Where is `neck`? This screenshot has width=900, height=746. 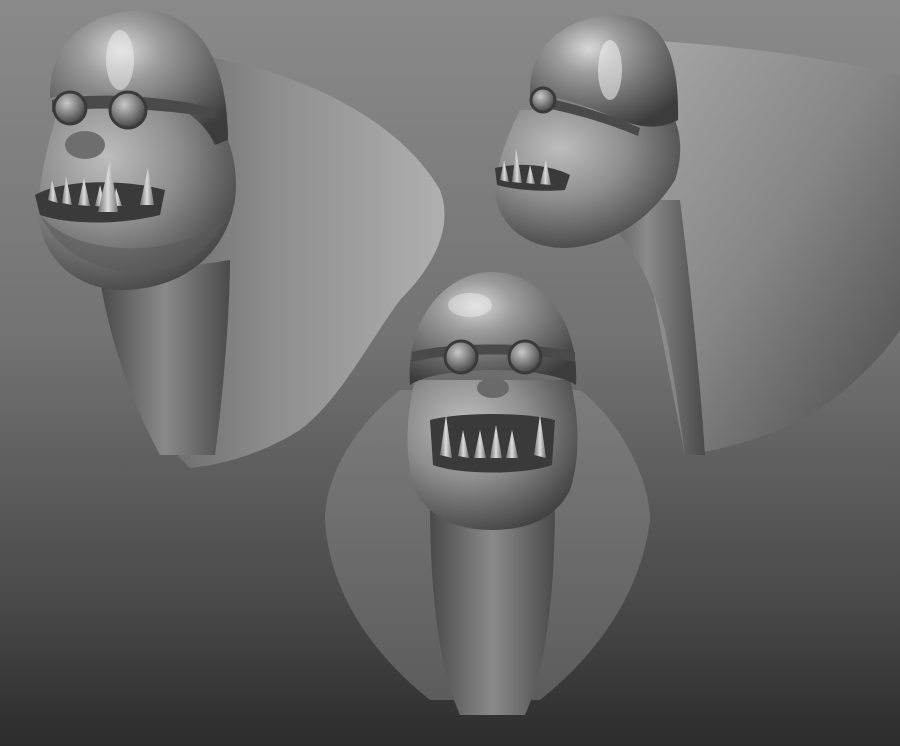 neck is located at coordinates (492, 607).